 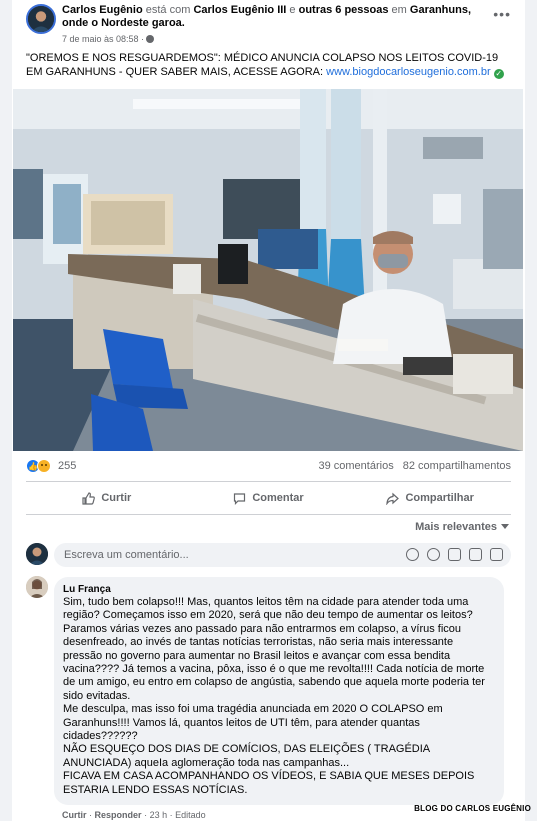 I want to click on comment-composer, so click(x=282, y=555).